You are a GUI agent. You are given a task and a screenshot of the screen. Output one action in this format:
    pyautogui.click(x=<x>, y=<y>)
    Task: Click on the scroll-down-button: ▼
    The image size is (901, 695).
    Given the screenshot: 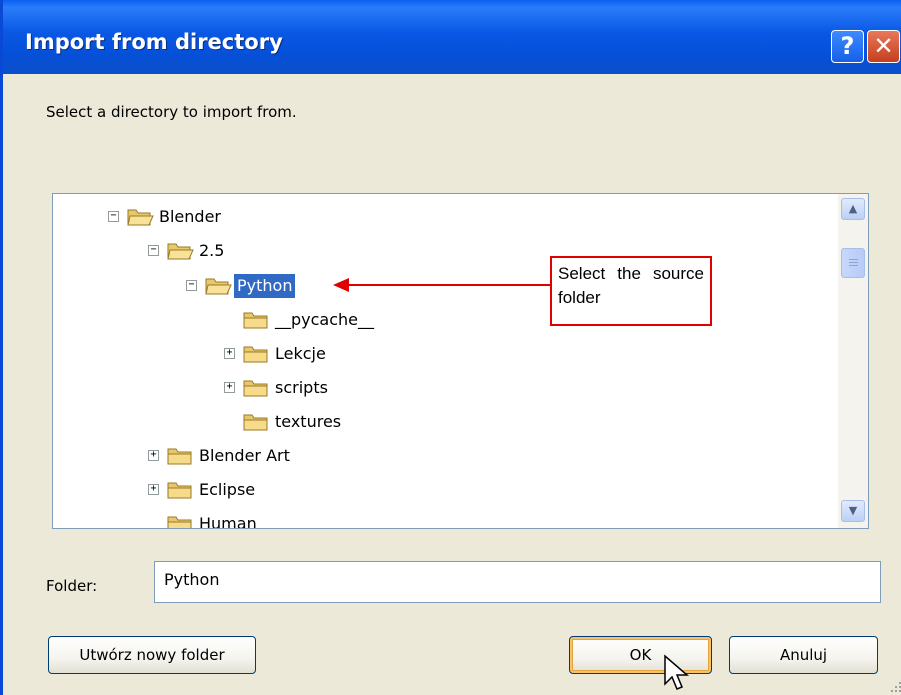 What is the action you would take?
    pyautogui.click(x=853, y=511)
    